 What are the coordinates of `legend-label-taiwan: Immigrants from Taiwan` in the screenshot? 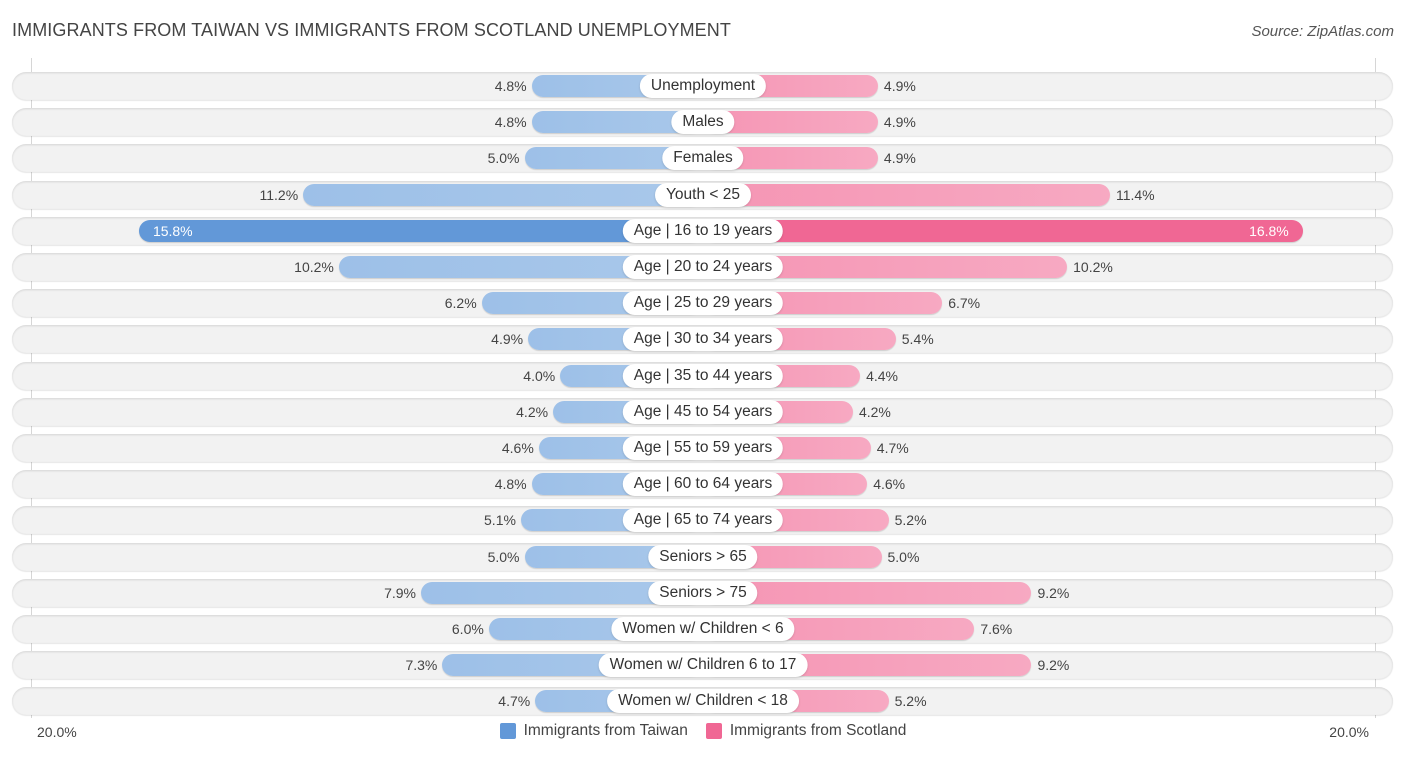 It's located at (605, 730).